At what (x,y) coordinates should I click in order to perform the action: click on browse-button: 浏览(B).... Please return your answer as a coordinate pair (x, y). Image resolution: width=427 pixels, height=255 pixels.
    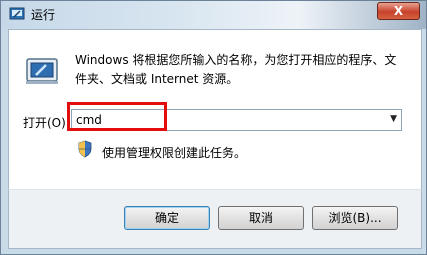
    Looking at the image, I should click on (355, 218).